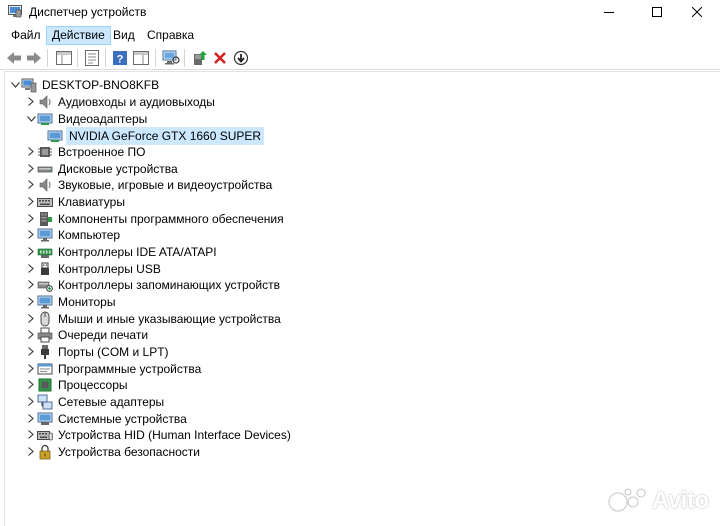 This screenshot has width=720, height=526. I want to click on menu-help: Справка, so click(170, 35).